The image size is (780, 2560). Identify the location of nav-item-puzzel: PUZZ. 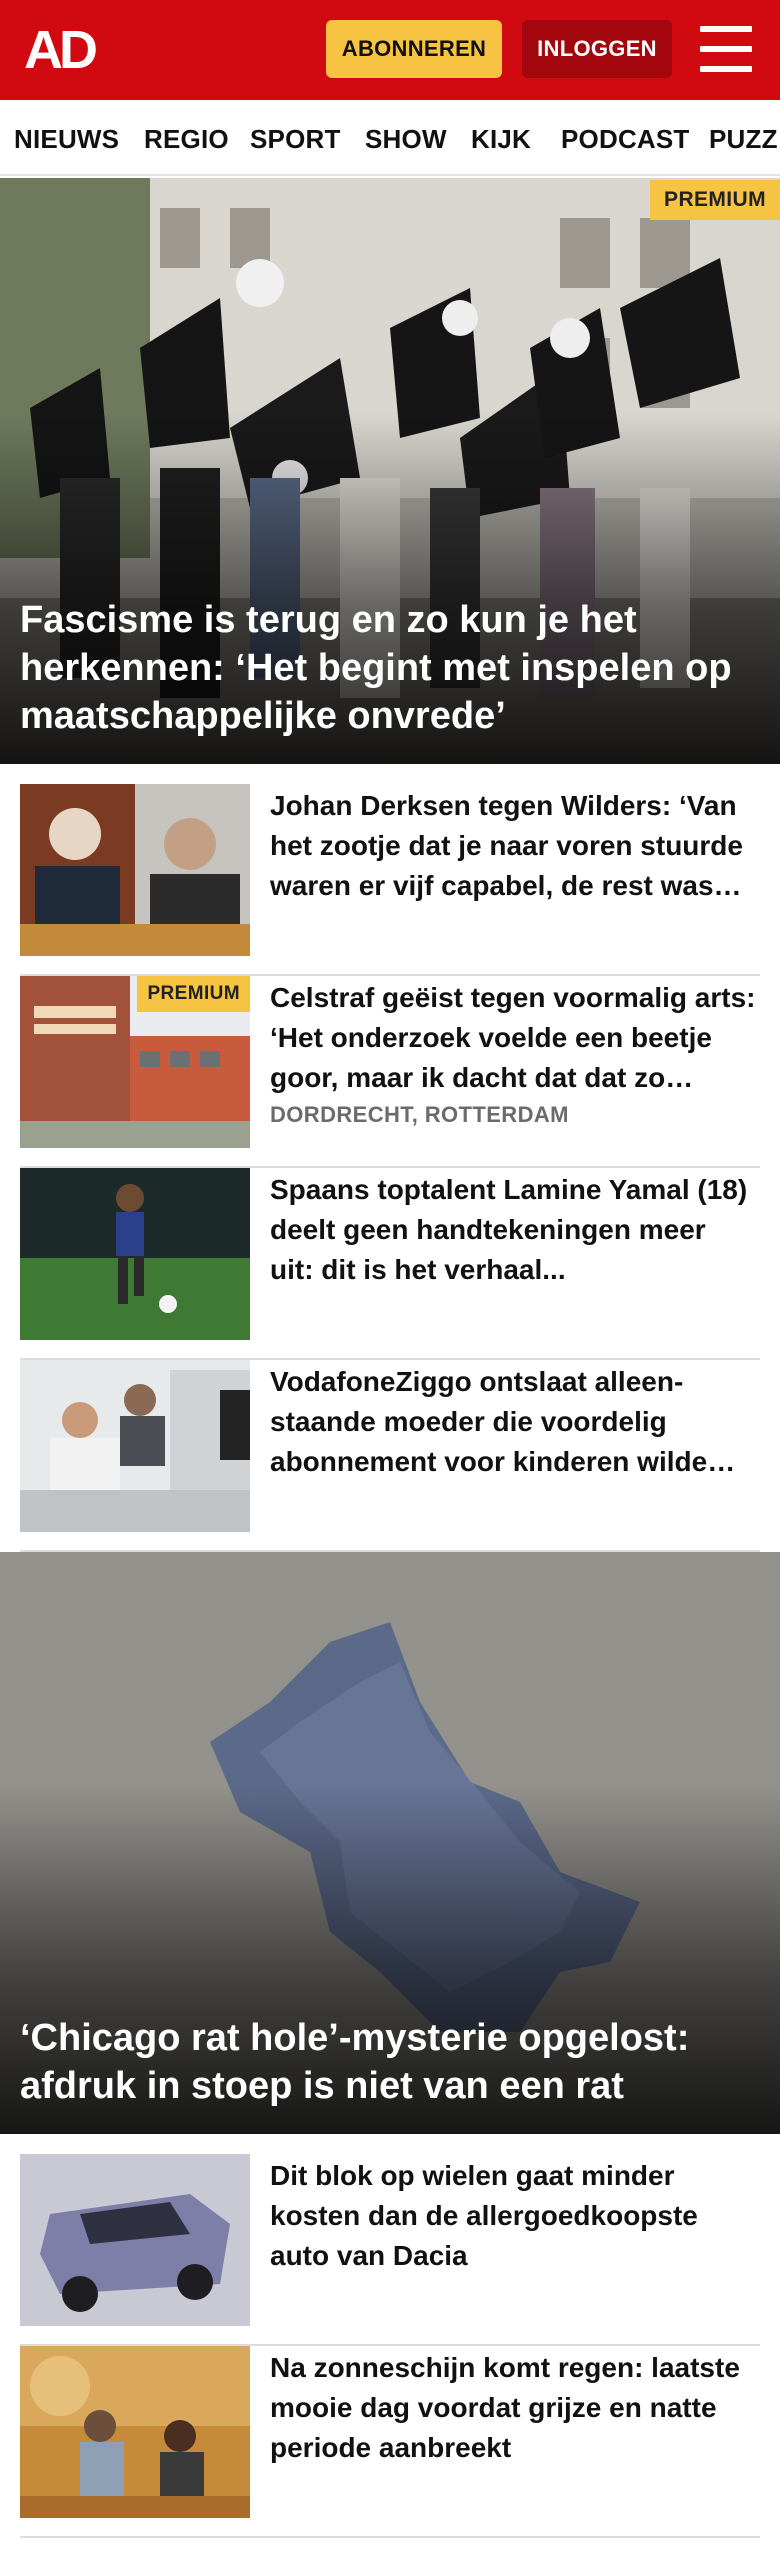
(743, 139).